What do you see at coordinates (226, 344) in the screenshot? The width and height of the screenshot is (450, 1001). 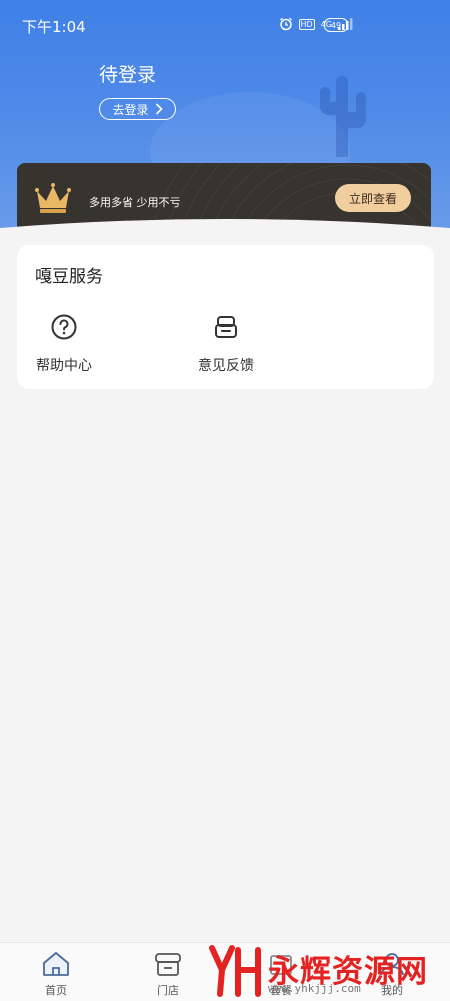 I see `feedback-item: 意见反馈` at bounding box center [226, 344].